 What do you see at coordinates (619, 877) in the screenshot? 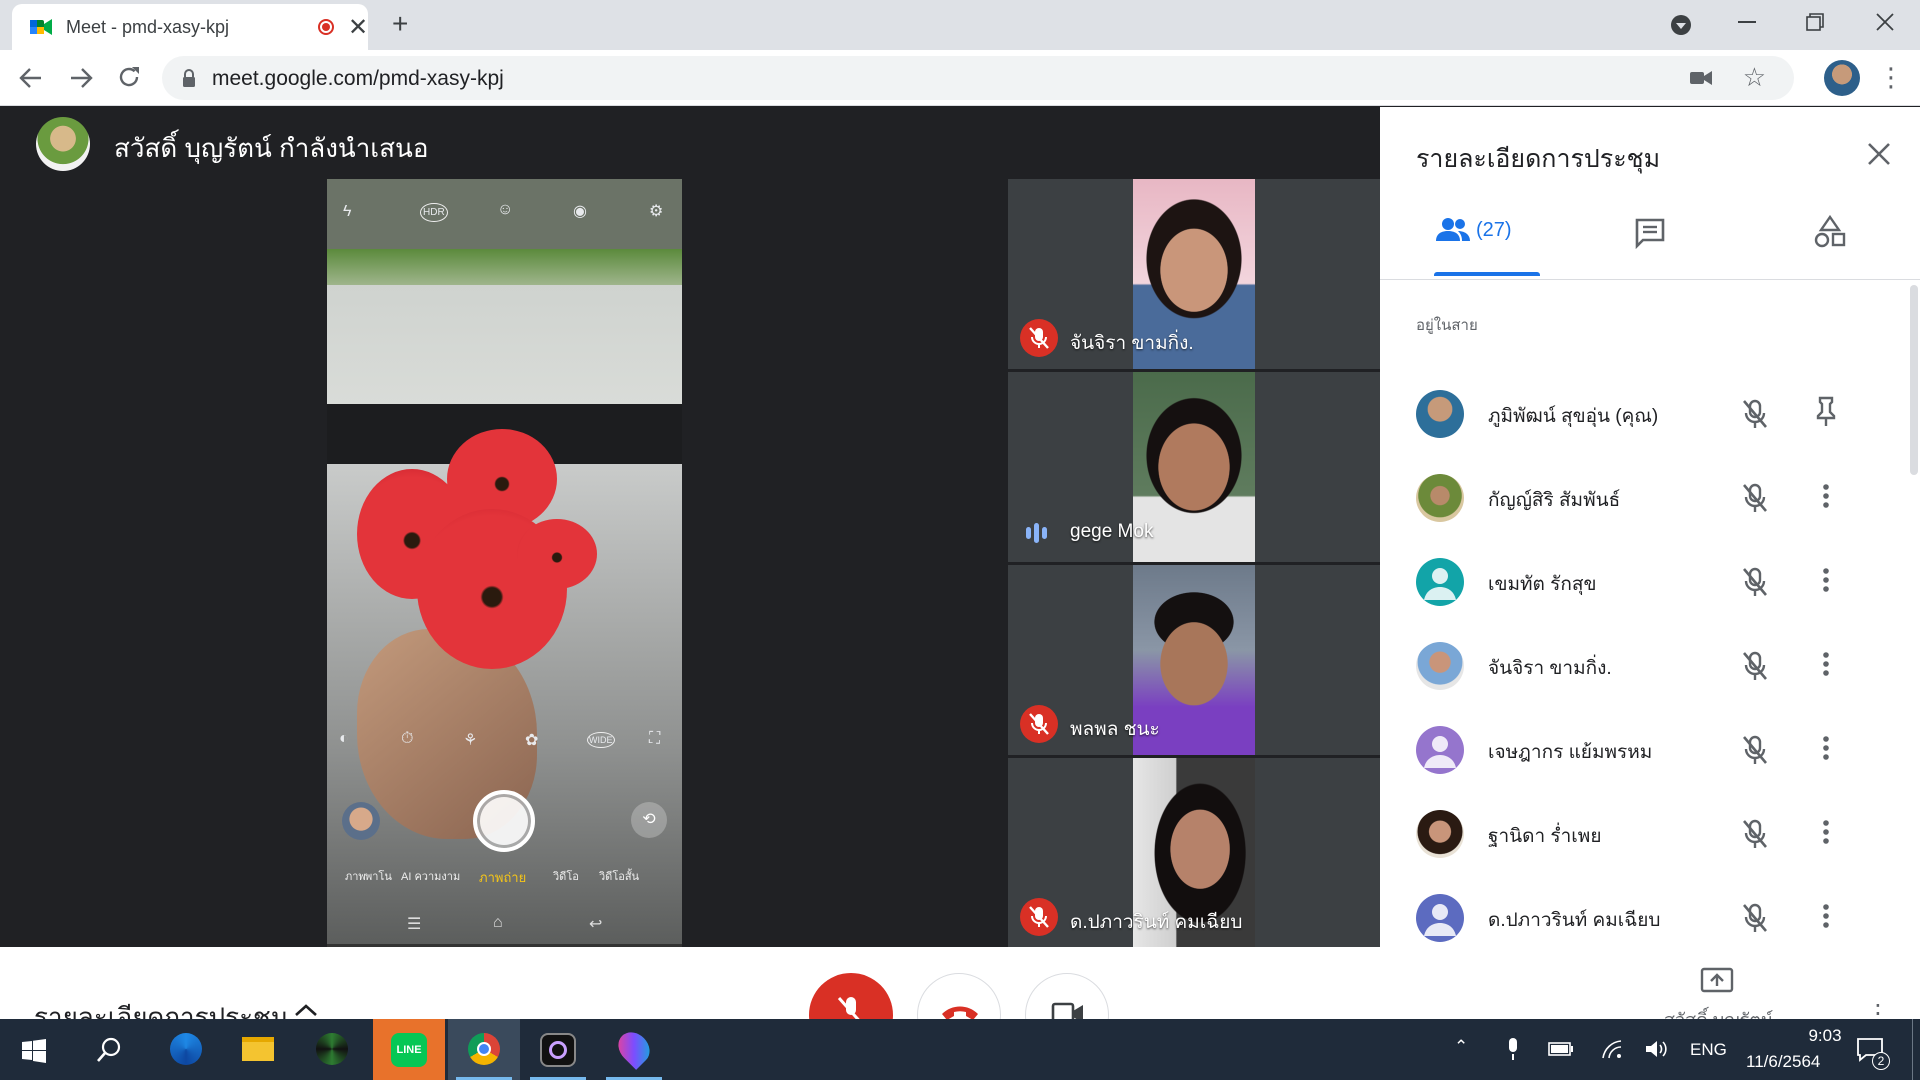
I see `camera-mode: วิดีโอสั้น` at bounding box center [619, 877].